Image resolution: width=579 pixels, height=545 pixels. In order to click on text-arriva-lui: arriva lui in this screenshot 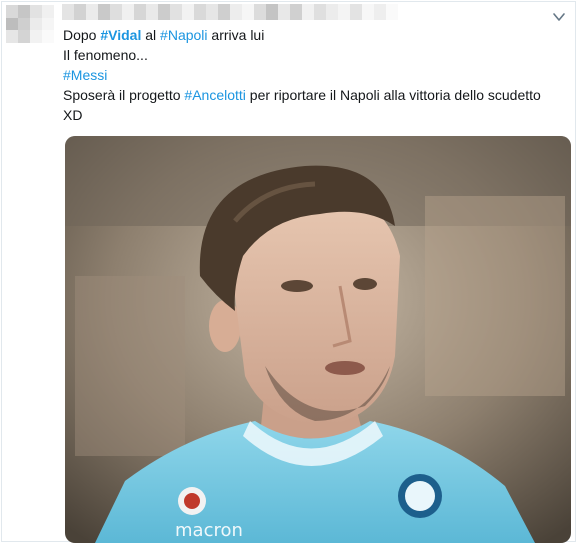, I will do `click(236, 35)`.